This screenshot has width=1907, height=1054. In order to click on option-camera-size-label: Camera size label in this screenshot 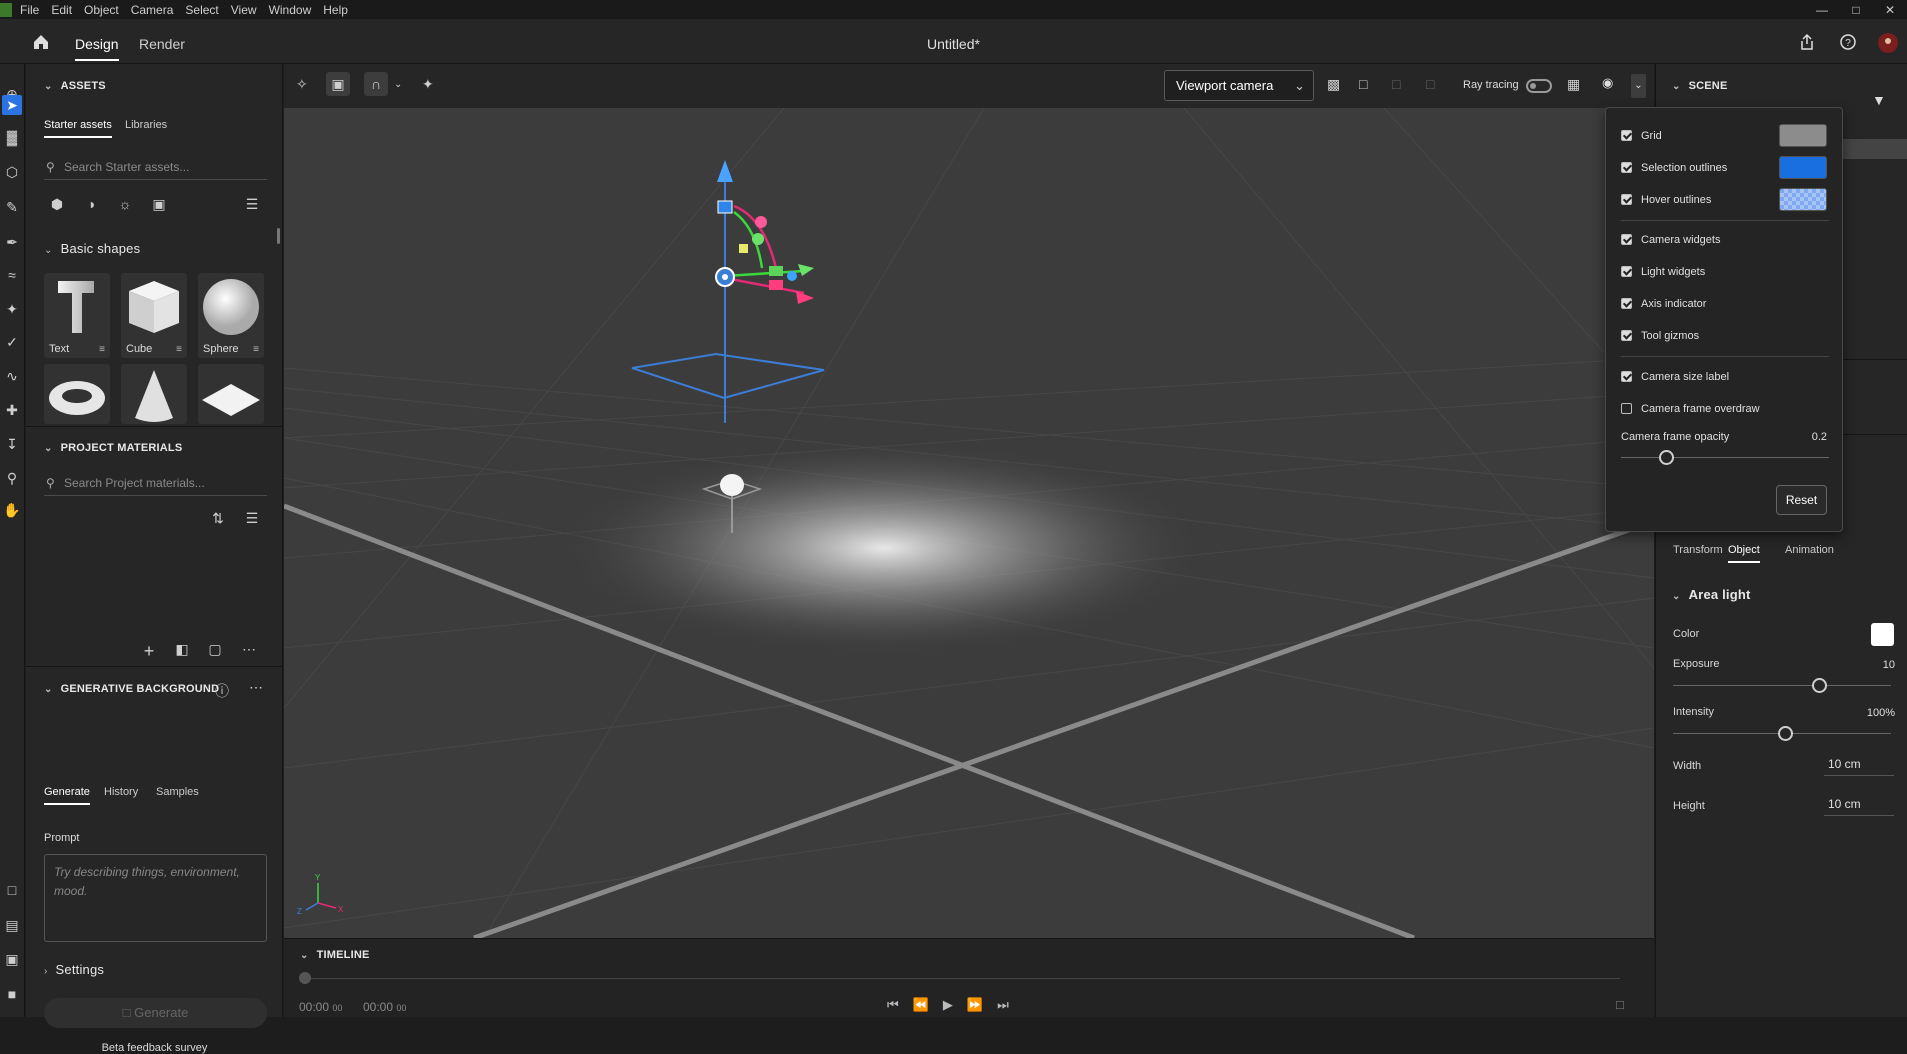, I will do `click(1675, 378)`.